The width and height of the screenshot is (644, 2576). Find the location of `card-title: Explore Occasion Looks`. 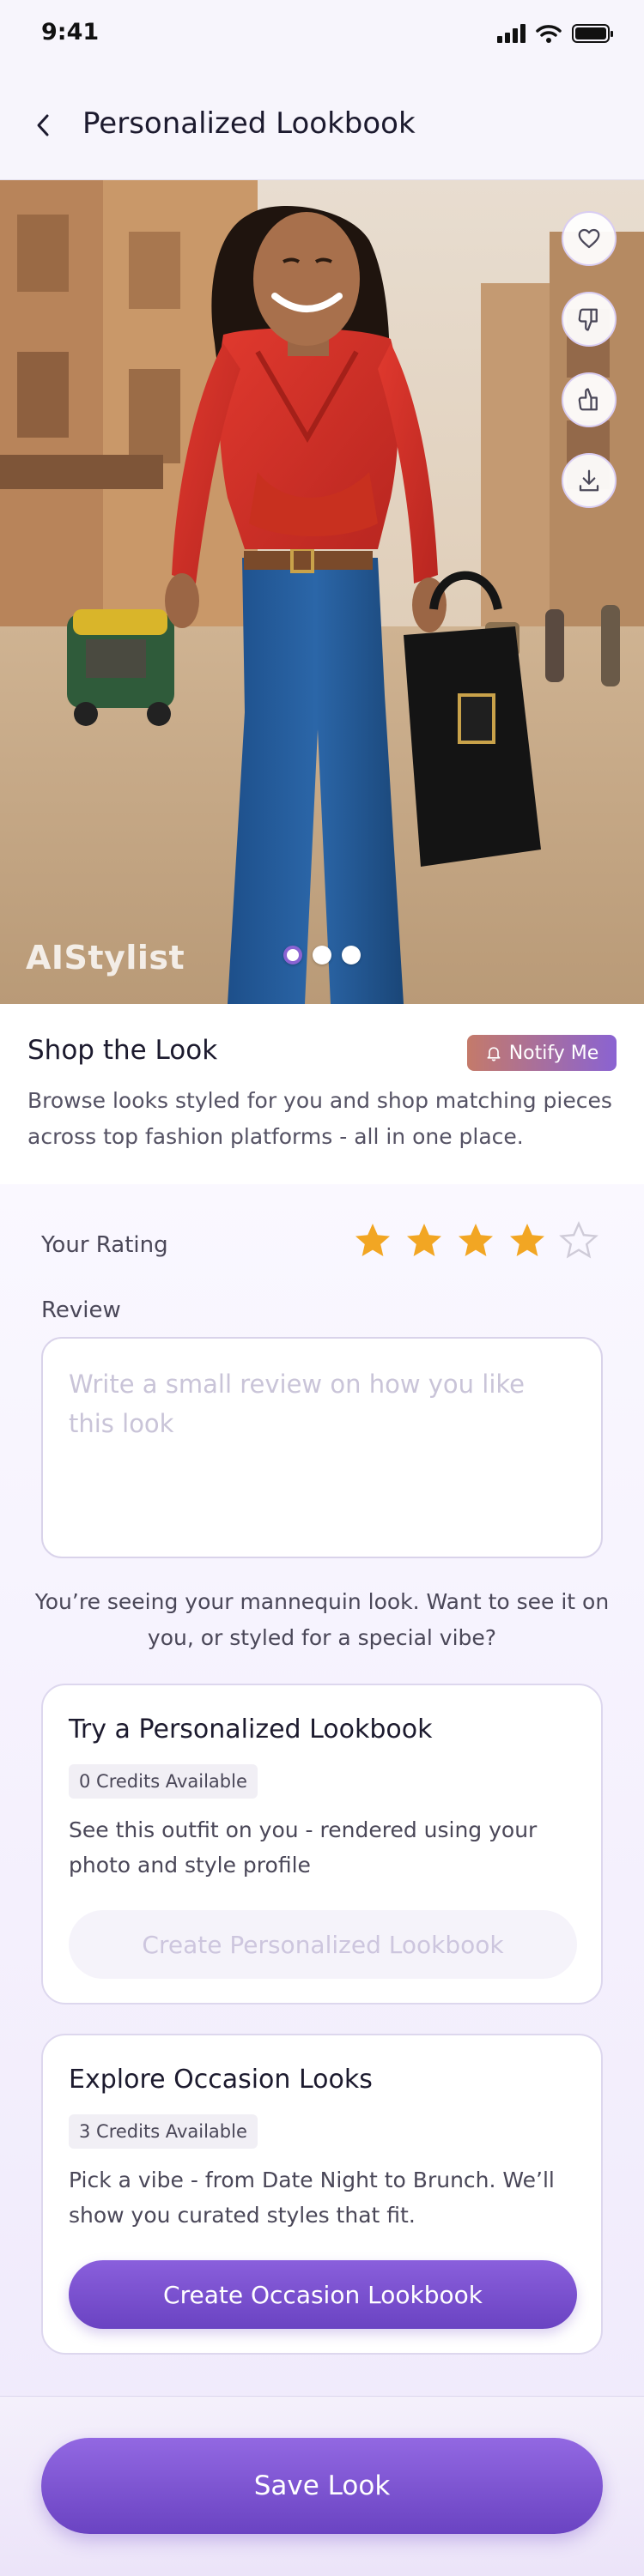

card-title: Explore Occasion Looks is located at coordinates (221, 2080).